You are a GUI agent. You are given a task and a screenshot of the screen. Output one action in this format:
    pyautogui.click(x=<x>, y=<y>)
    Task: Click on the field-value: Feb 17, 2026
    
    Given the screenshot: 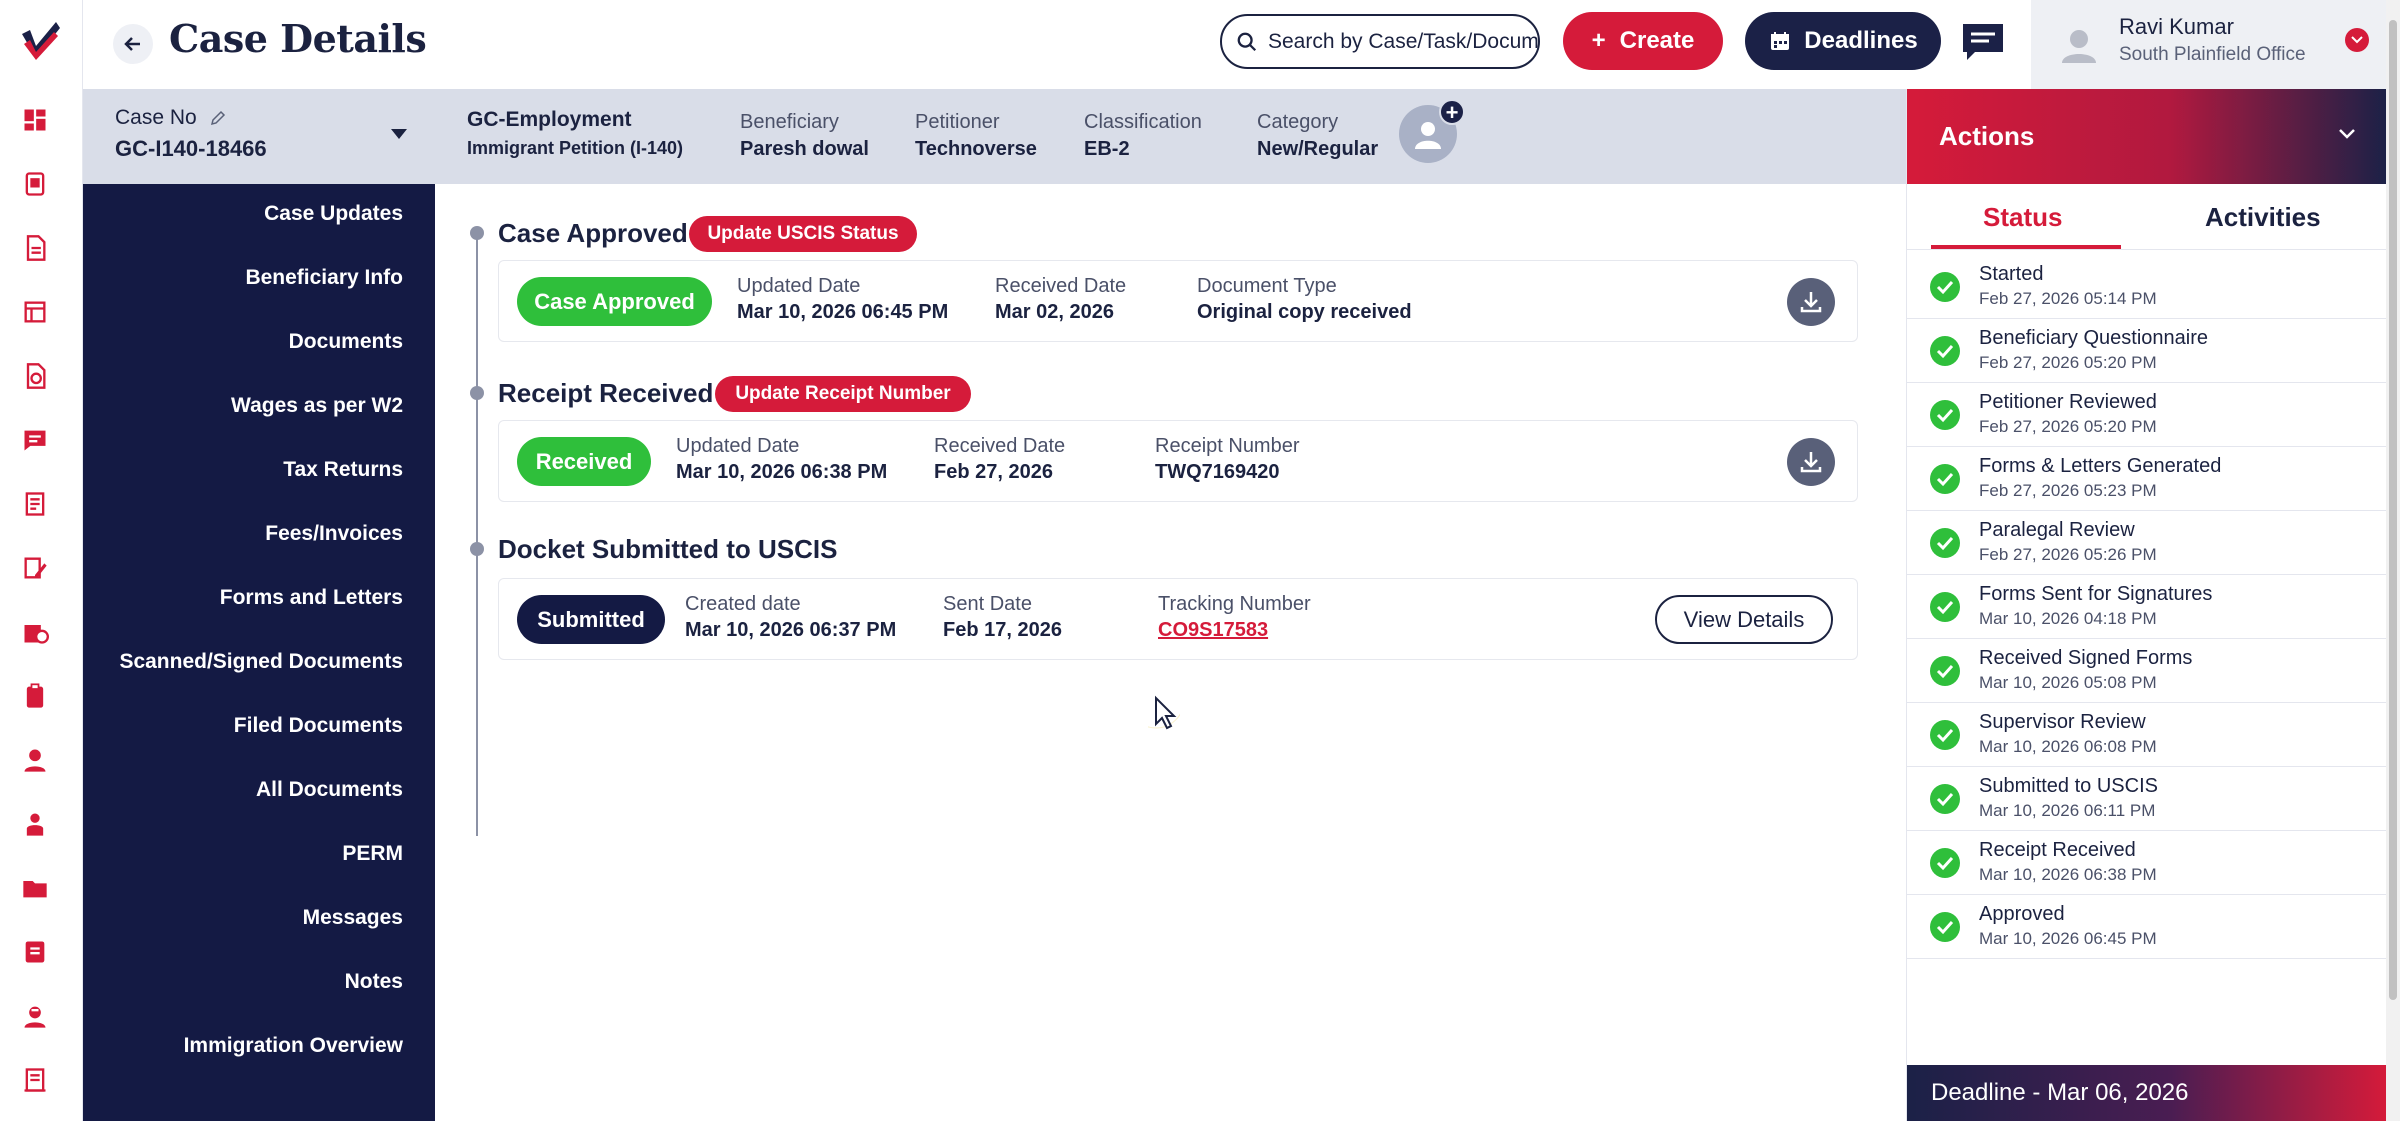 What is the action you would take?
    pyautogui.click(x=1002, y=630)
    